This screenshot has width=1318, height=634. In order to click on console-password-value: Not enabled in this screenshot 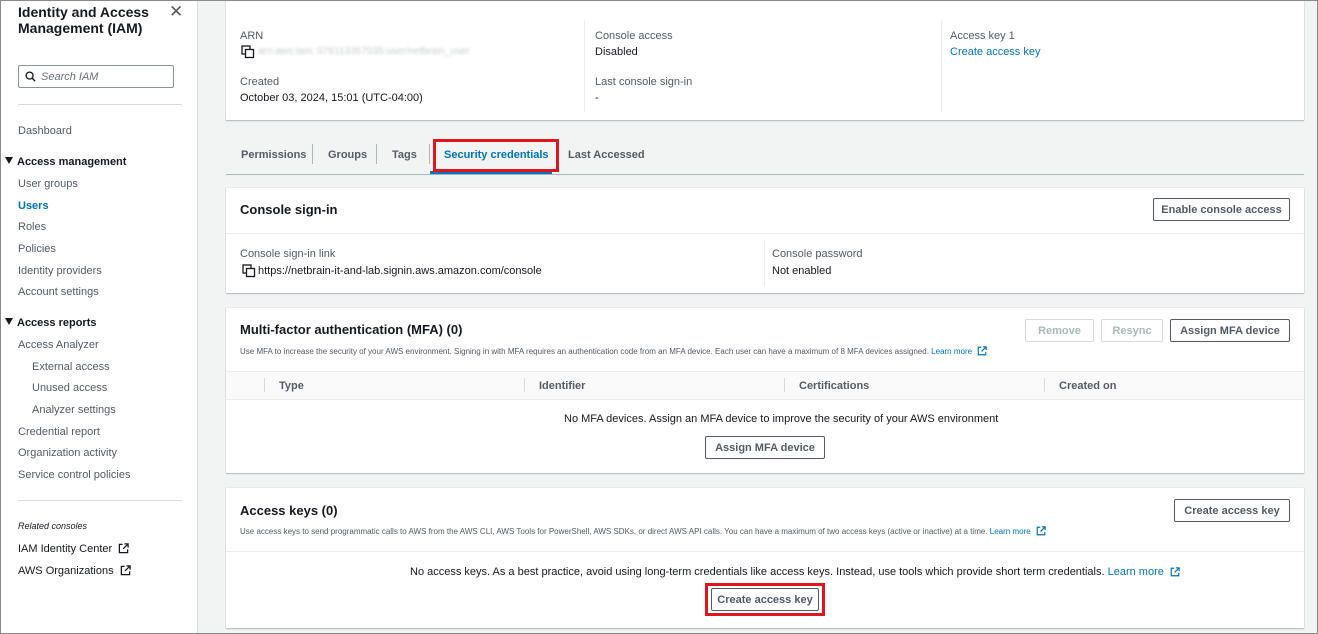, I will do `click(802, 271)`.